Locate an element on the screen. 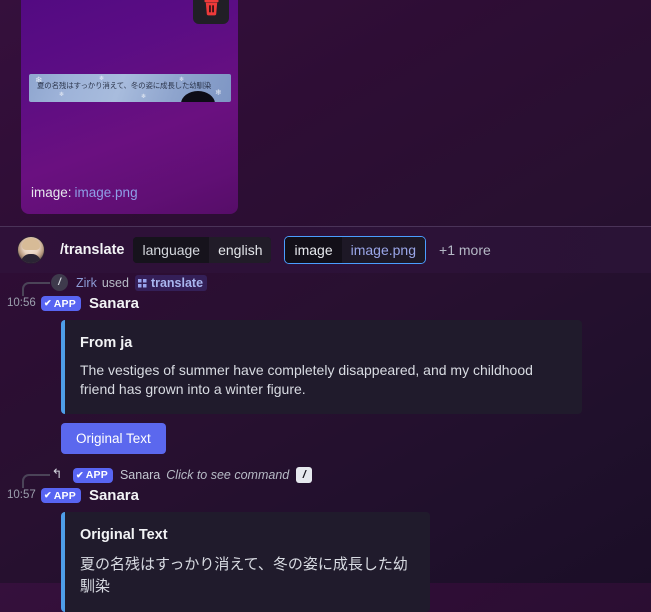  slash-command-system-line: / Zirk used translate is located at coordinates (325, 283).